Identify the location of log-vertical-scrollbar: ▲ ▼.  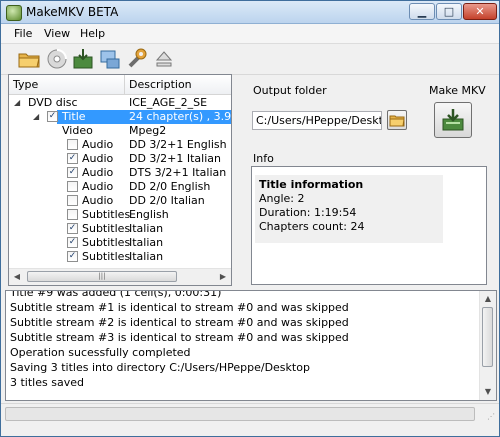
(487, 345).